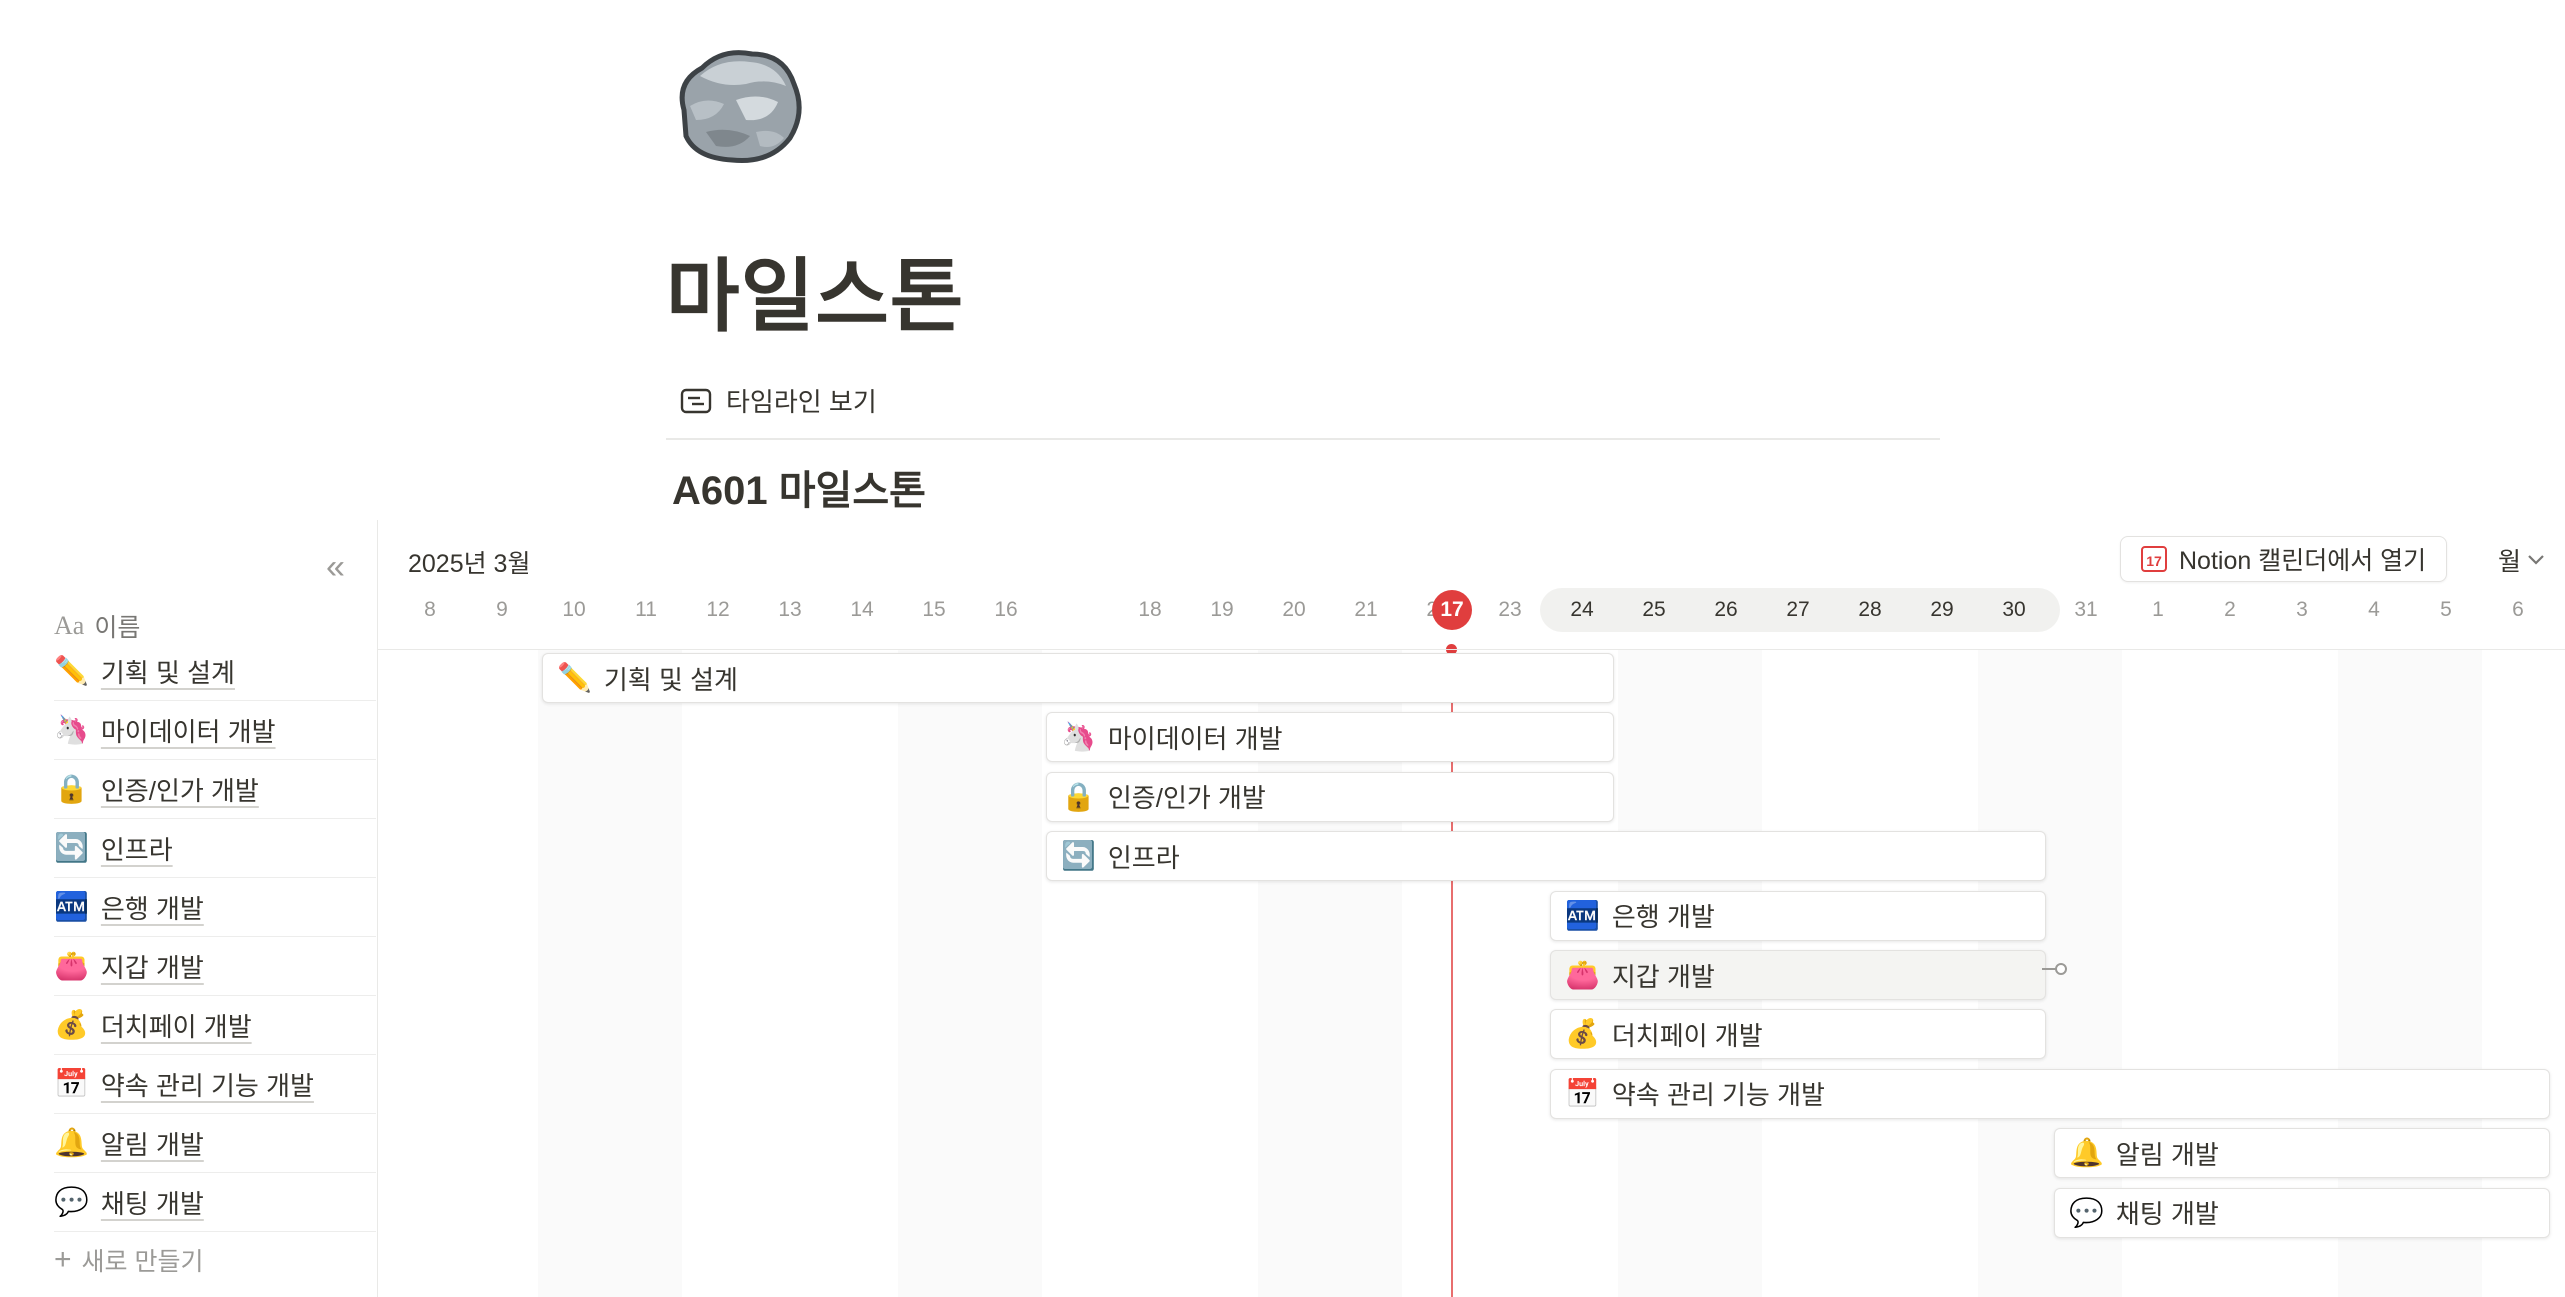 Image resolution: width=2565 pixels, height=1297 pixels. I want to click on day-label, so click(1078, 610).